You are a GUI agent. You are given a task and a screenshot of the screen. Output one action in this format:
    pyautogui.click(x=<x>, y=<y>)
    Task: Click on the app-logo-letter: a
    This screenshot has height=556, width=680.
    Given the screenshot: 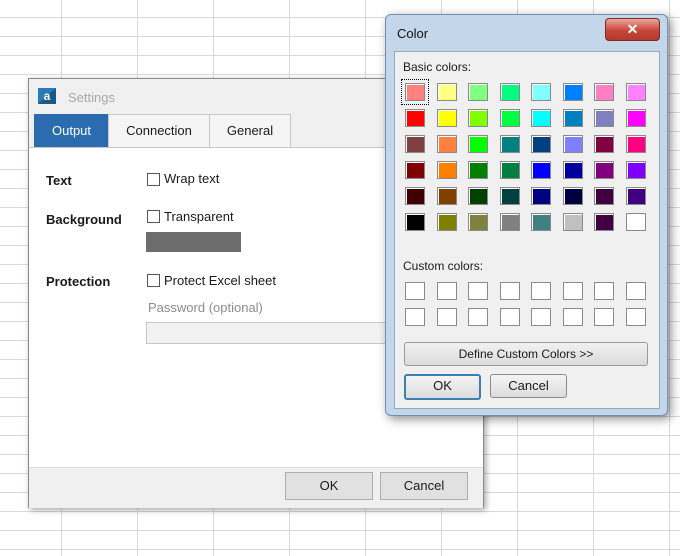 What is the action you would take?
    pyautogui.click(x=47, y=96)
    